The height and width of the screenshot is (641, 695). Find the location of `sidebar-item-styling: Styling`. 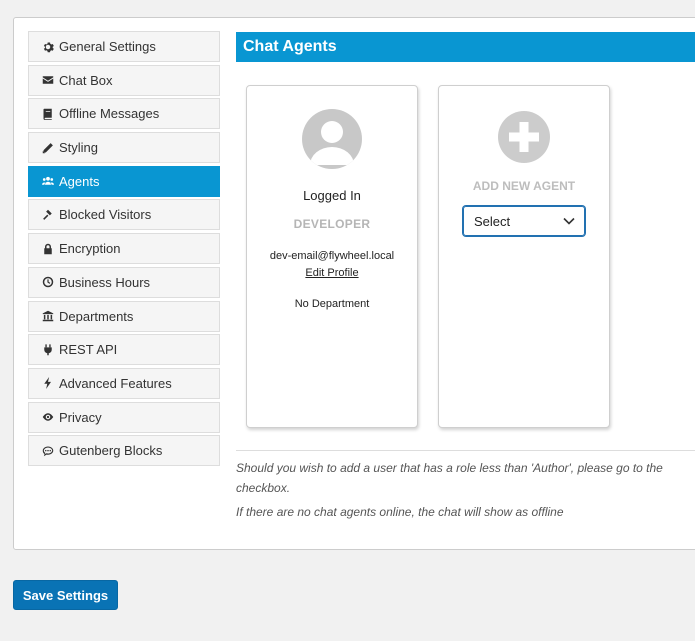

sidebar-item-styling: Styling is located at coordinates (124, 148).